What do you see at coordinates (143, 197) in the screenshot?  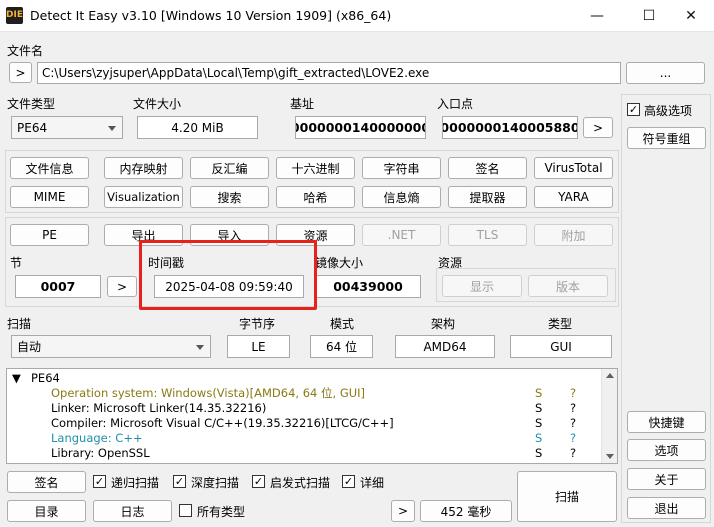 I see `visualization-button: Visualization` at bounding box center [143, 197].